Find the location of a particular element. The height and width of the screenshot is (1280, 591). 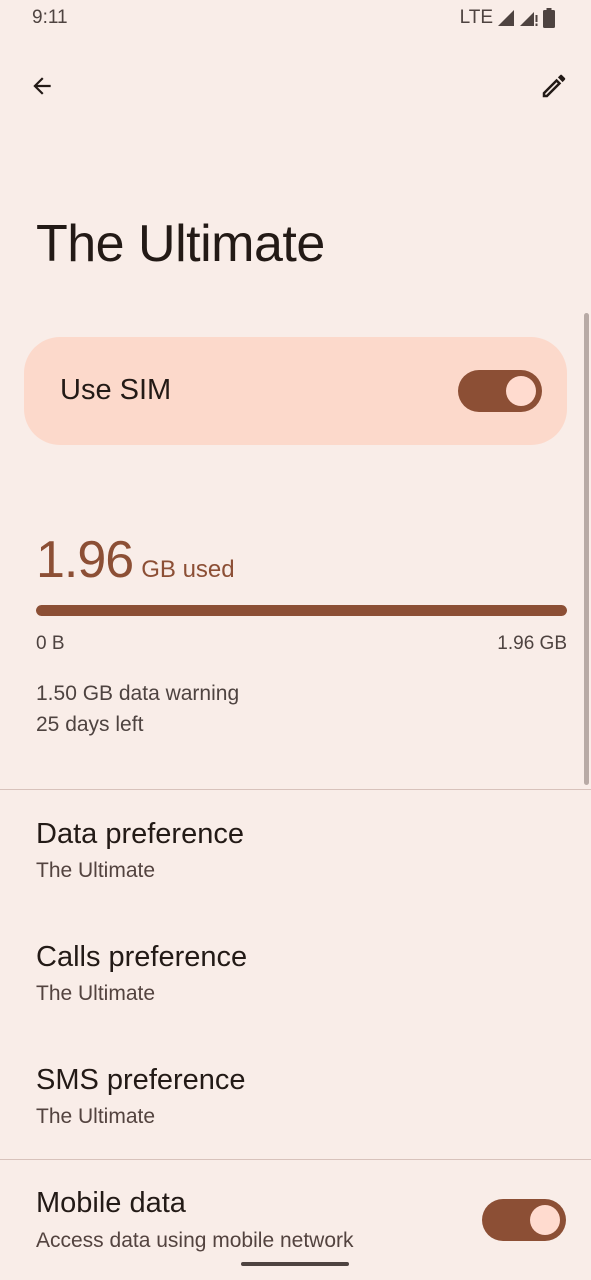

usage-unit: GB used is located at coordinates (188, 569).